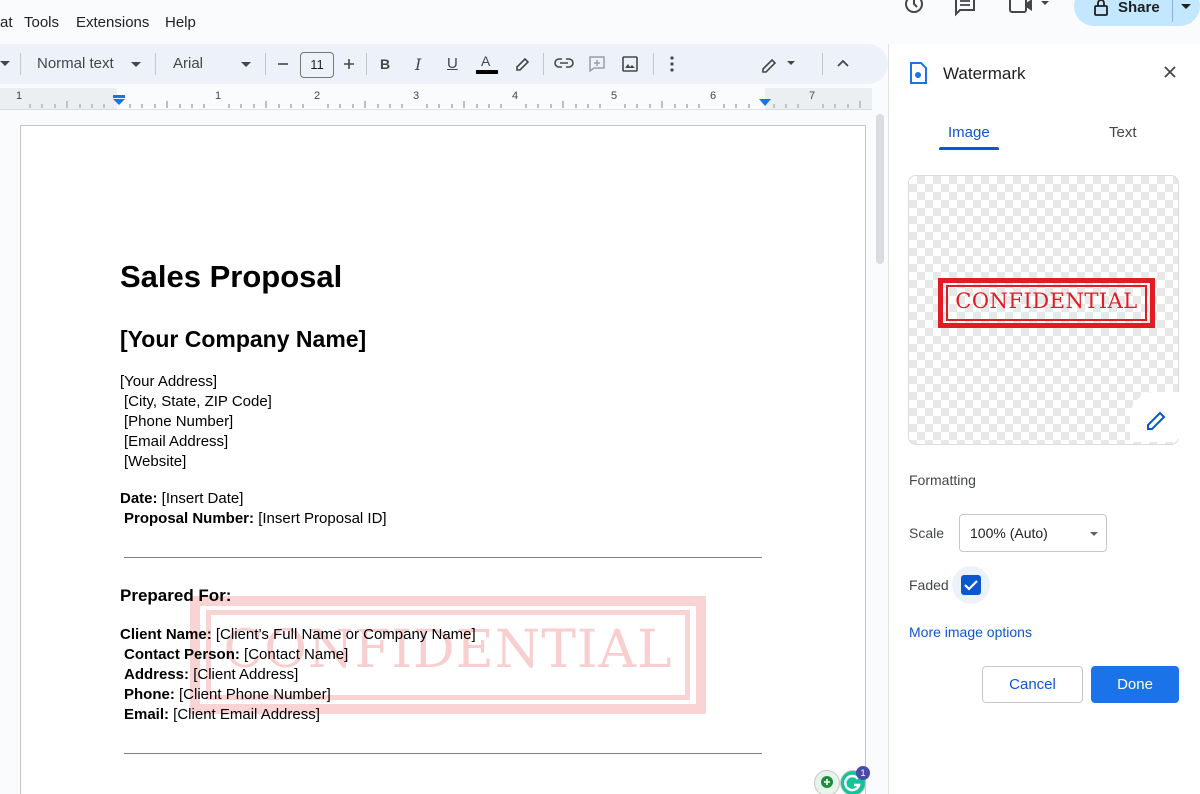 This screenshot has height=794, width=1200. I want to click on link-icon, so click(564, 63).